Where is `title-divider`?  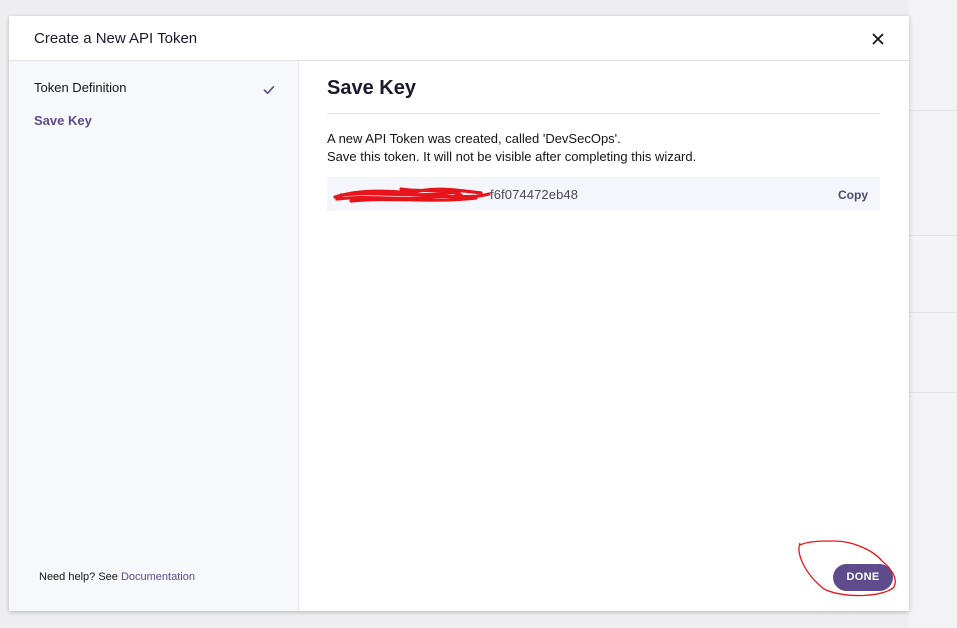 title-divider is located at coordinates (603, 113).